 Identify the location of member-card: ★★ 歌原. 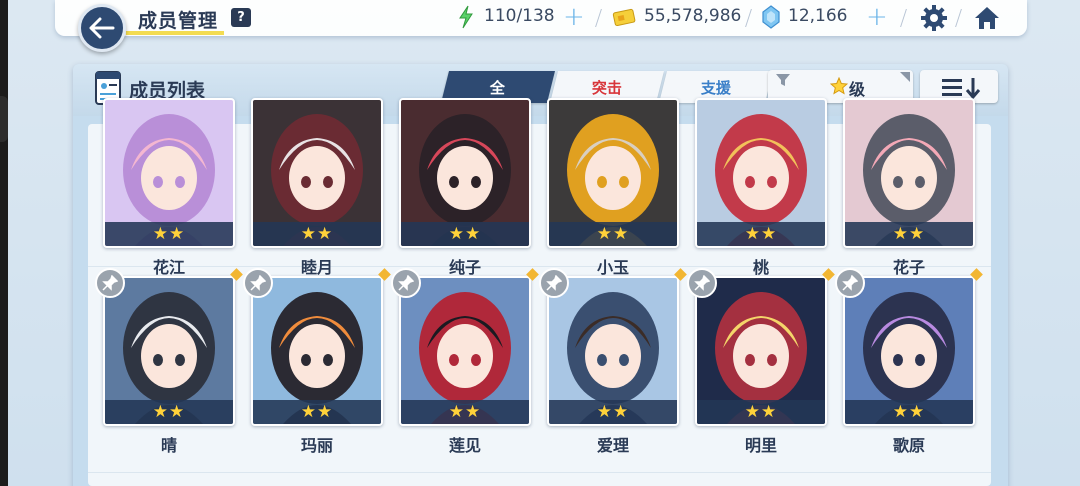
(909, 361).